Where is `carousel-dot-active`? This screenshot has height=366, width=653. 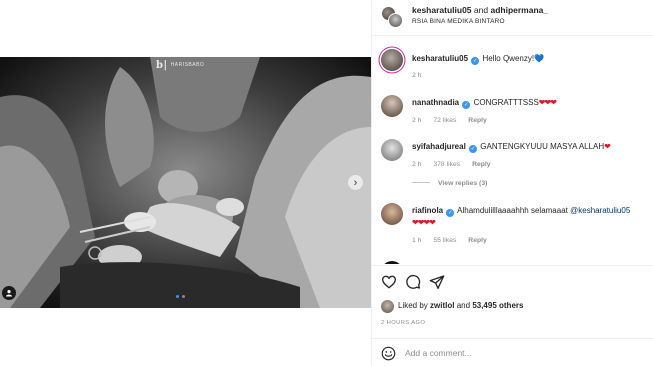 carousel-dot-active is located at coordinates (177, 296).